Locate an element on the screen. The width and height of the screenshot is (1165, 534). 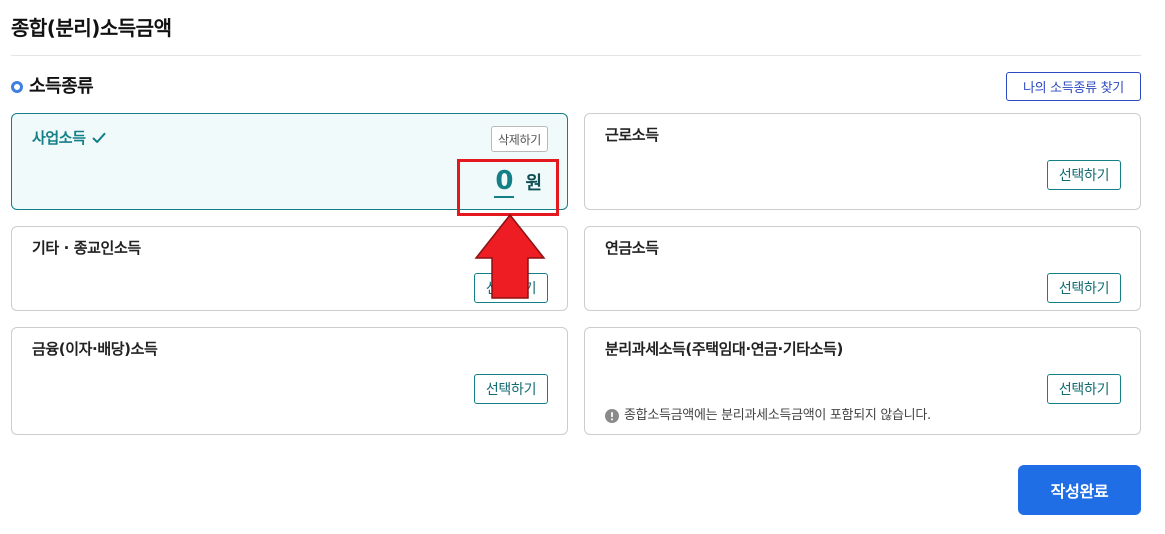
income-card-other-religious: 기타 · 종교인소득 선택하기 is located at coordinates (289, 268).